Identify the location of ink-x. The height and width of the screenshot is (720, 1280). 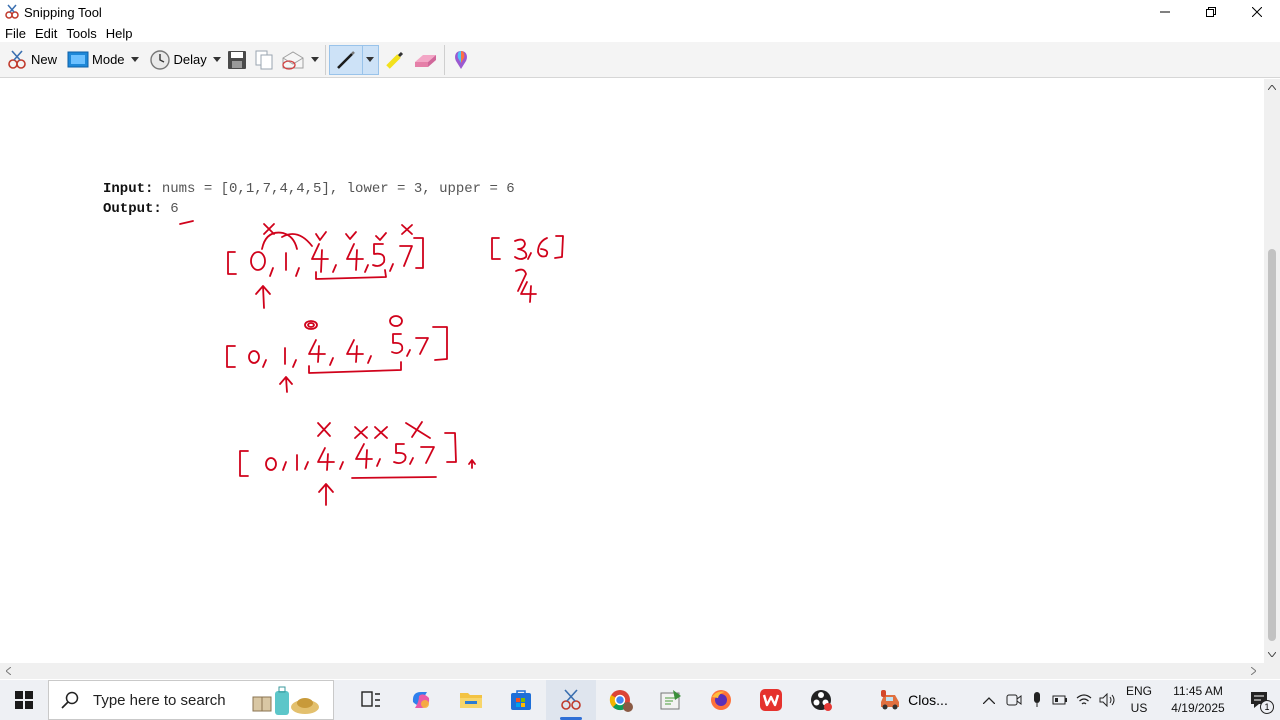
(361, 432).